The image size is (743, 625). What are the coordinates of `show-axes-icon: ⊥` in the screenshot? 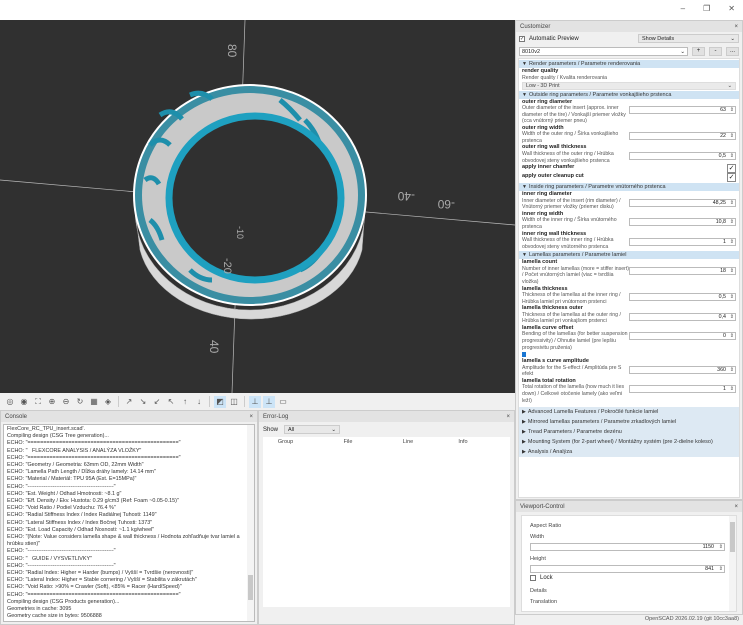 It's located at (255, 401).